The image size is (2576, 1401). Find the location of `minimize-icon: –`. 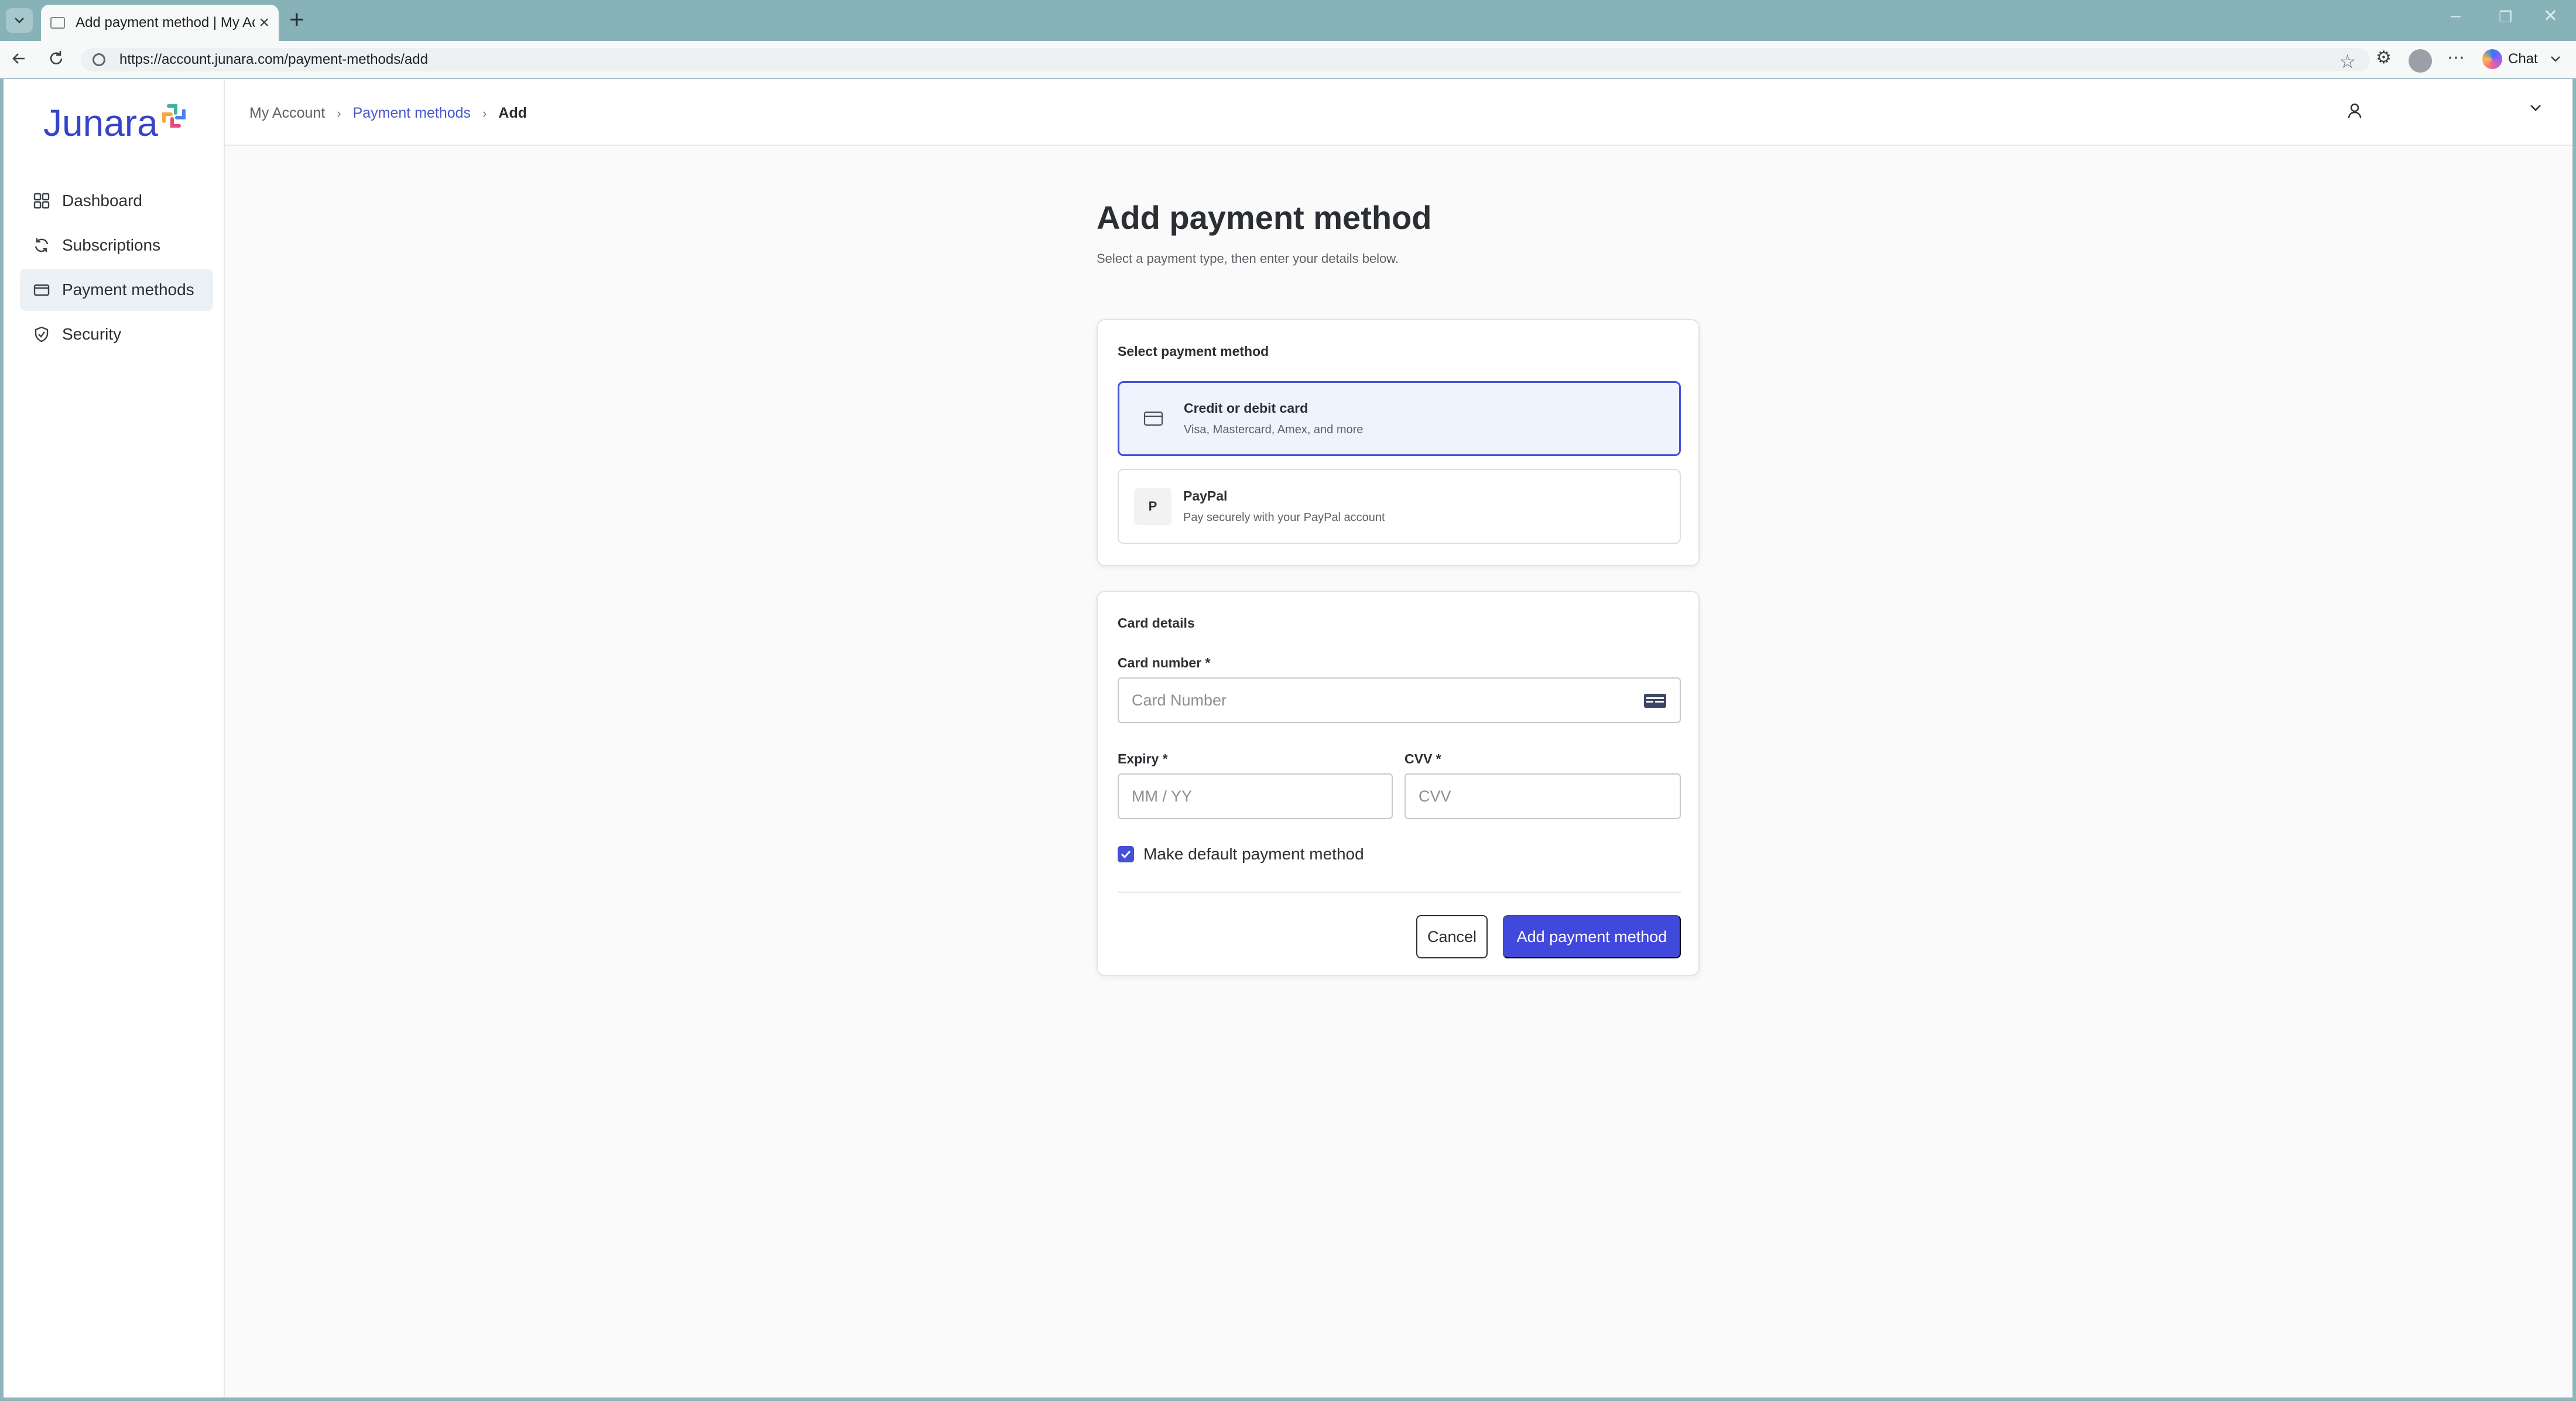

minimize-icon: – is located at coordinates (2456, 16).